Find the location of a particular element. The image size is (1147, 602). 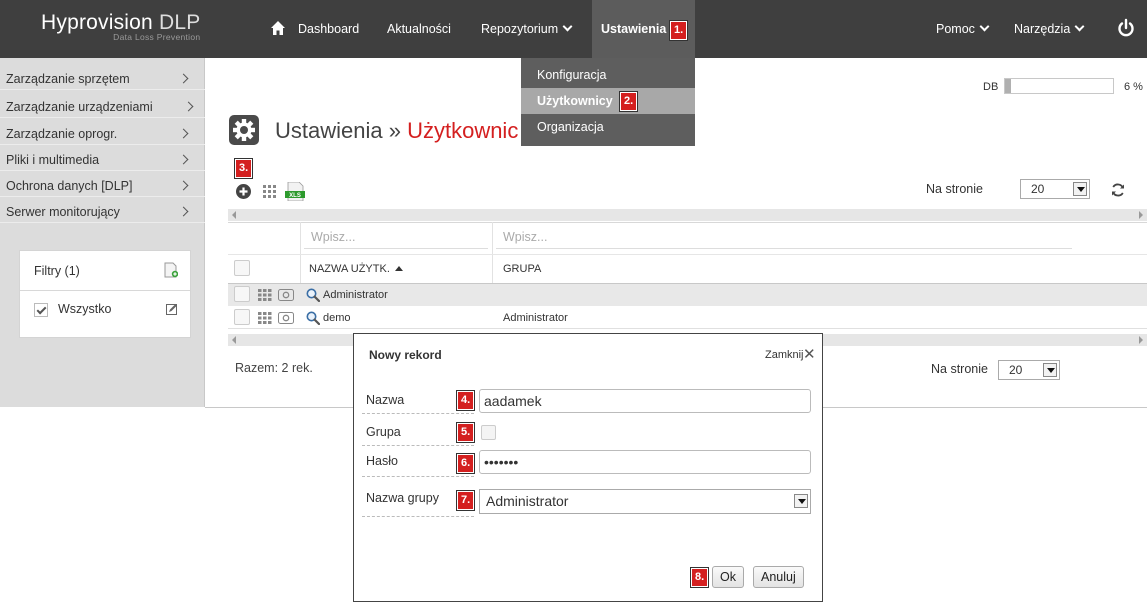

dropdown-item-organizacja: Organizacja is located at coordinates (608, 127).